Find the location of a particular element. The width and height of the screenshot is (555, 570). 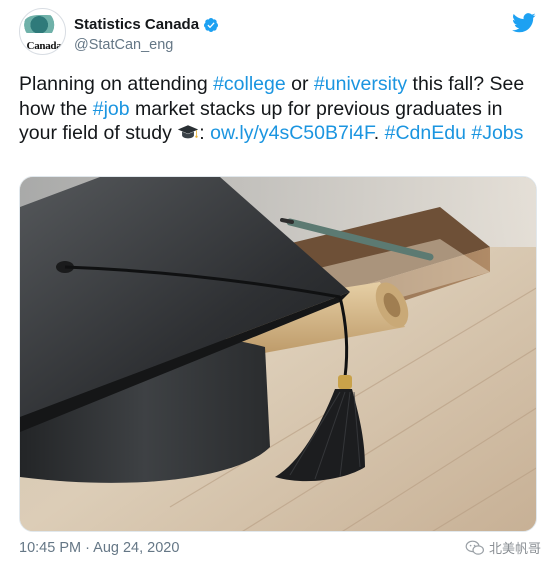

tweet-text-part: : is located at coordinates (205, 133).